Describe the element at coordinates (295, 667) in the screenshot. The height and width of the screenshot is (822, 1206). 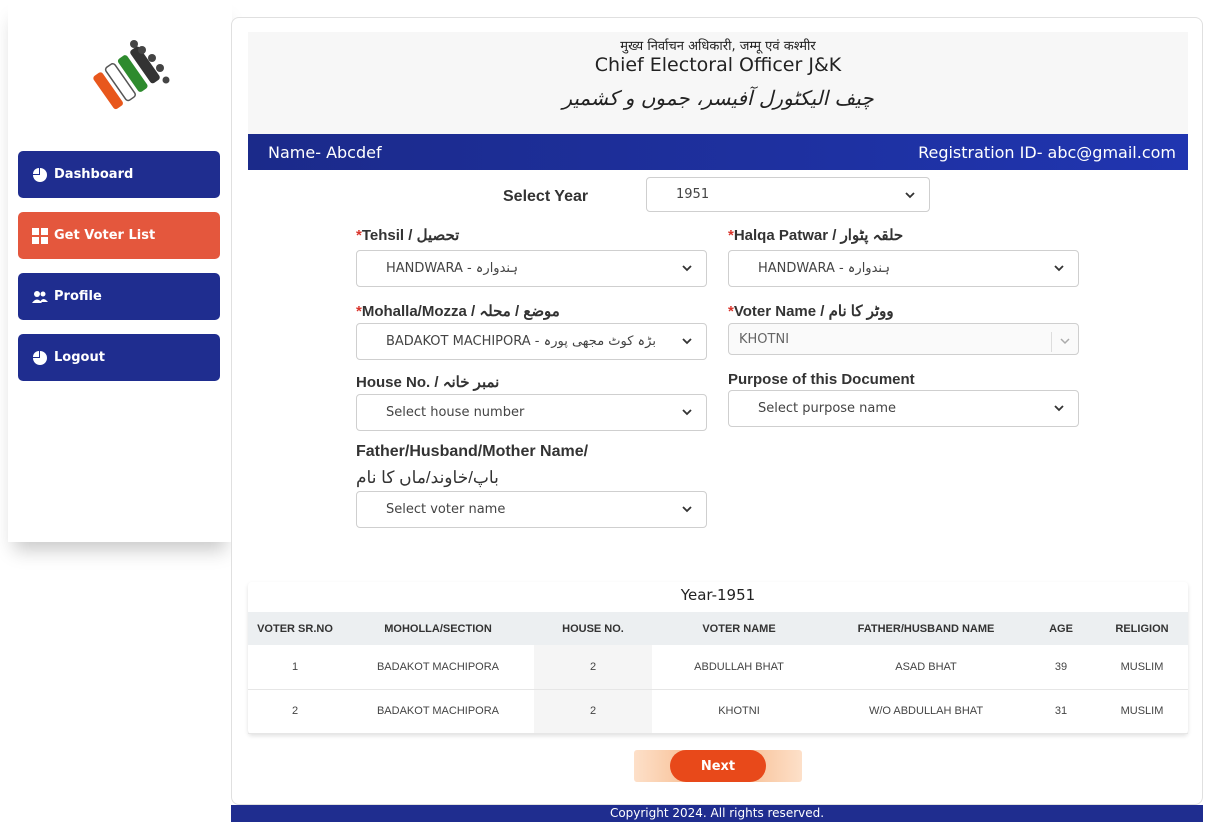
I see `table-cell: 1` at that location.